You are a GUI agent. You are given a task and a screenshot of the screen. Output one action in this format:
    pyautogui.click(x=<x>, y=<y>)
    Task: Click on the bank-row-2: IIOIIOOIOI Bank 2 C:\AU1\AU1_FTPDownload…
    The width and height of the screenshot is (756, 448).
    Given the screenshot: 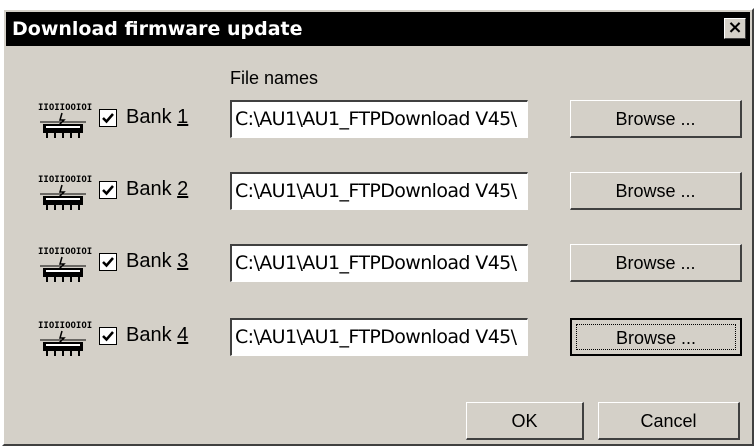 What is the action you would take?
    pyautogui.click(x=378, y=192)
    